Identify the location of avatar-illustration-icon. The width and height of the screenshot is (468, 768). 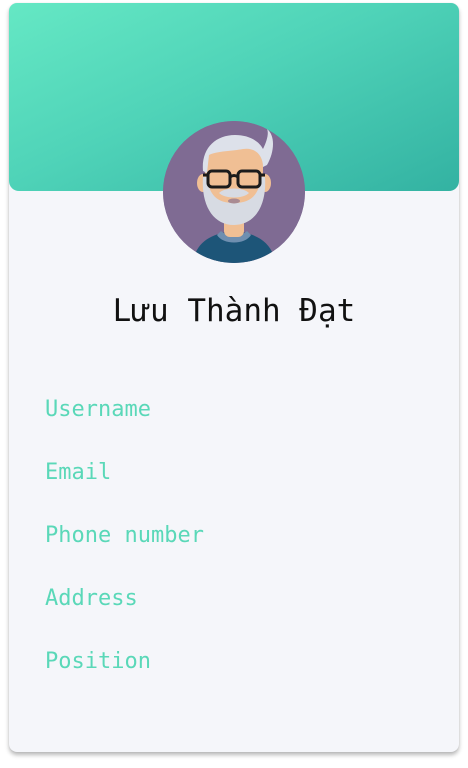
(234, 192).